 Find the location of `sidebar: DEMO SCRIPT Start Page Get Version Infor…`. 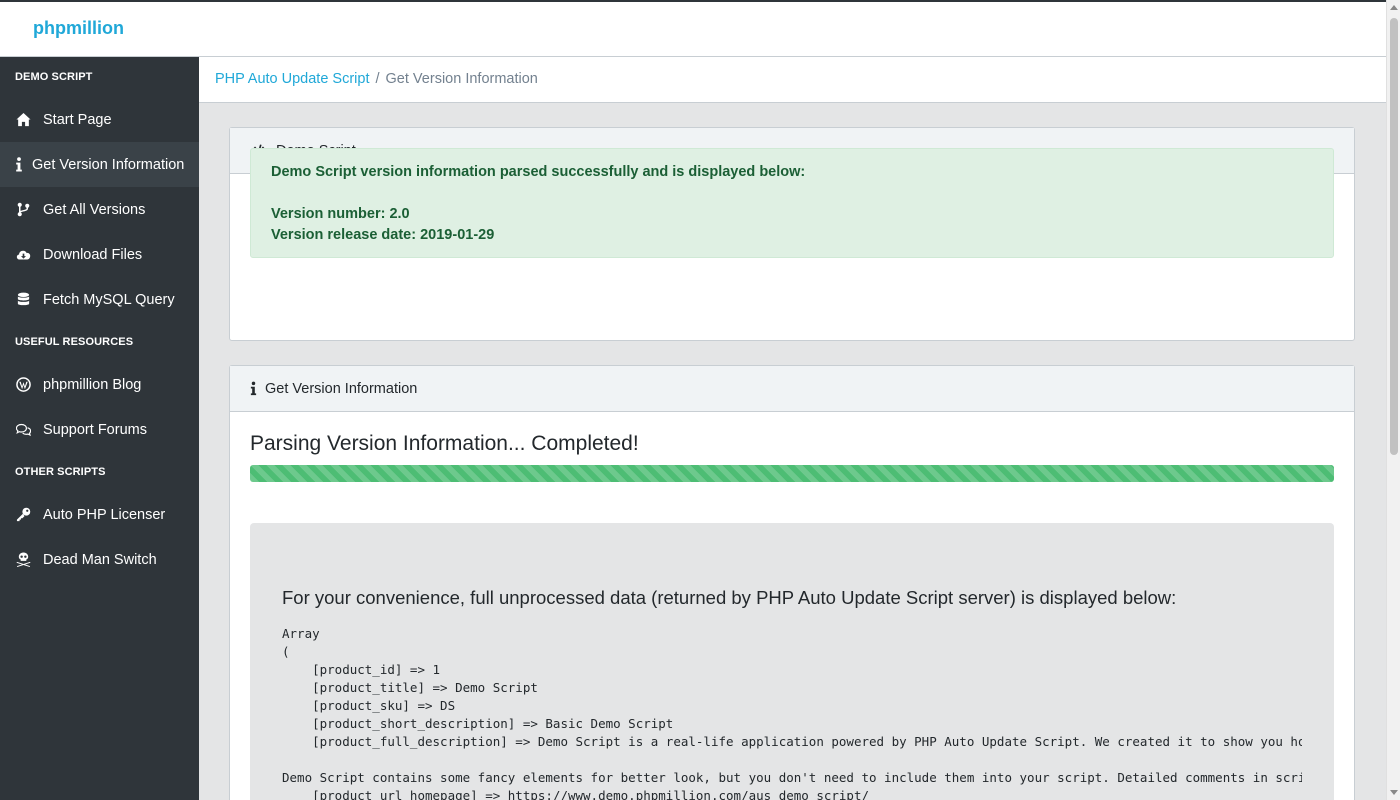

sidebar: DEMO SCRIPT Start Page Get Version Infor… is located at coordinates (99, 428).